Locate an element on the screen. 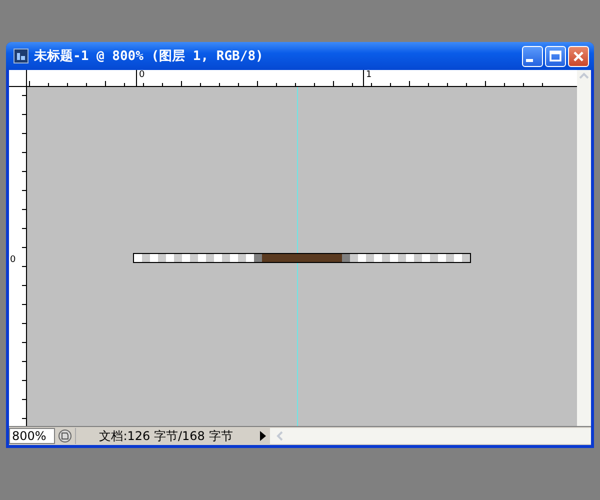 This screenshot has height=500, width=600. right-triangle-icon is located at coordinates (263, 436).